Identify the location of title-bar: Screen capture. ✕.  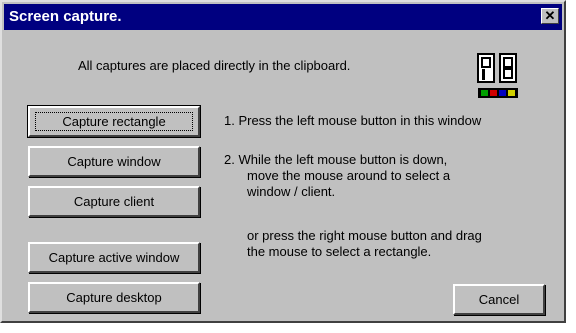
(283, 17).